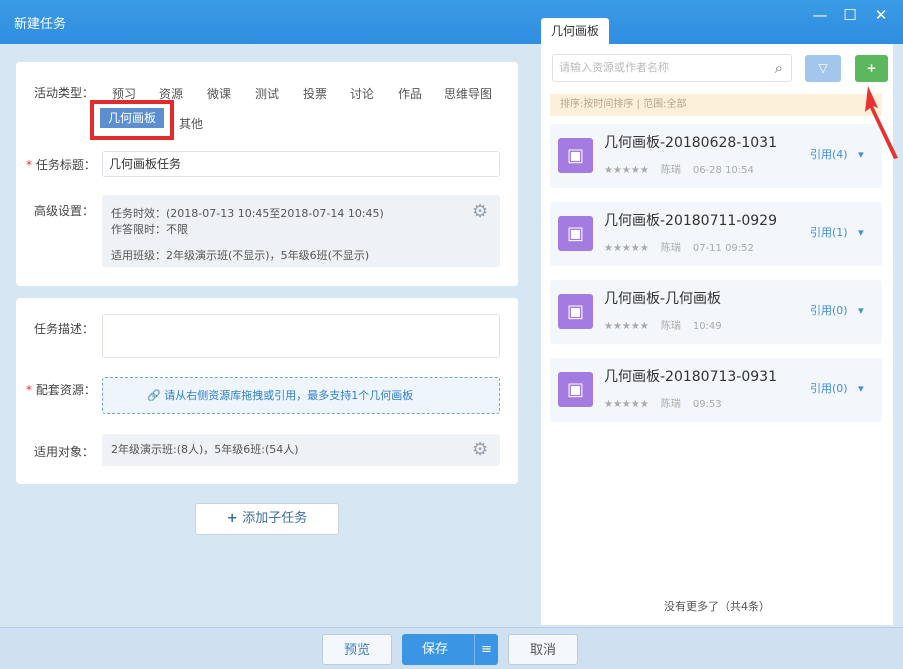  Describe the element at coordinates (837, 232) in the screenshot. I see `ref-button: 引用(1) ▾` at that location.